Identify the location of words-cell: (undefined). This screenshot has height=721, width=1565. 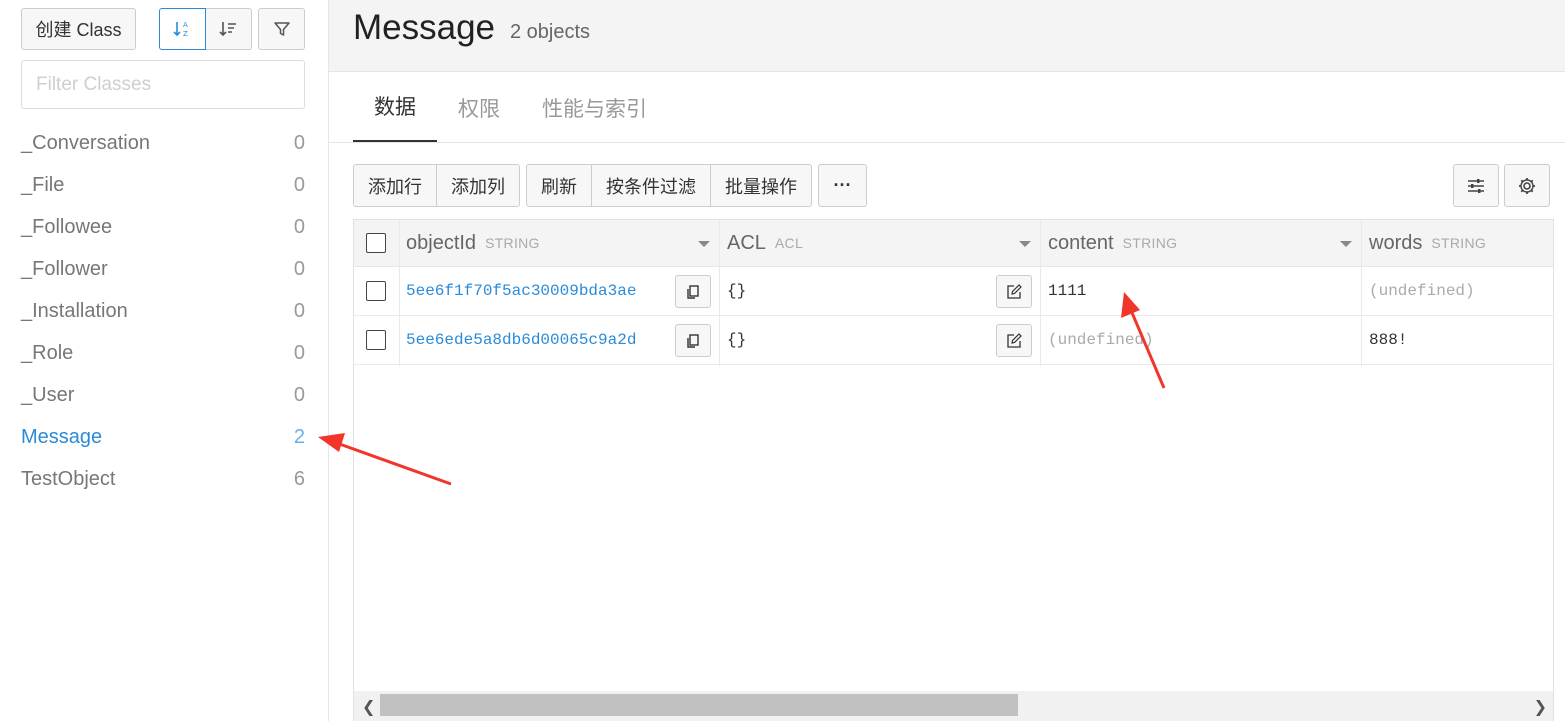
(1422, 291).